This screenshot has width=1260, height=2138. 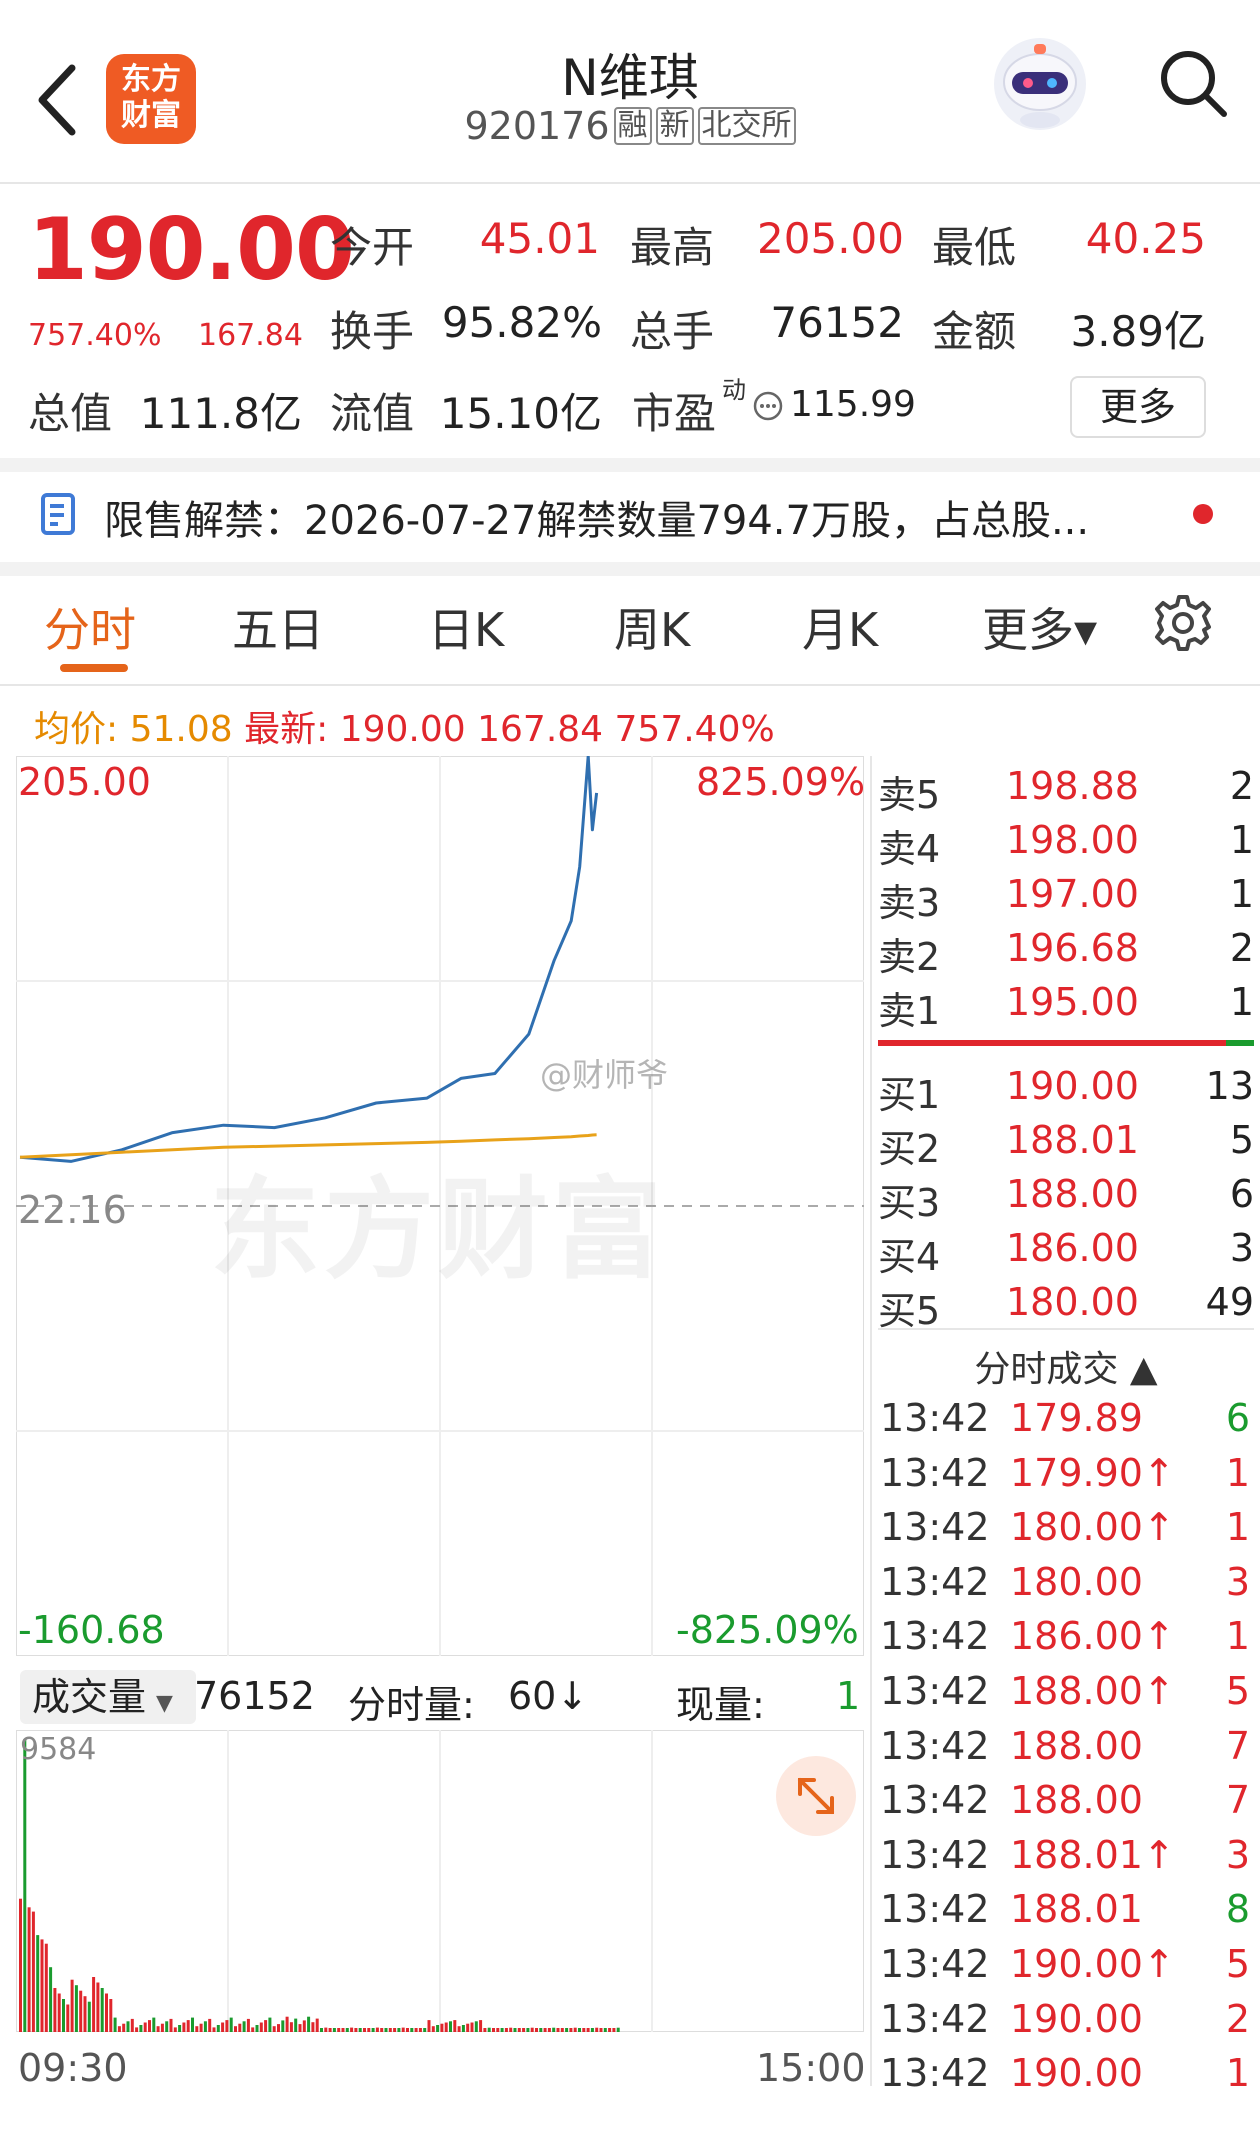 I want to click on trade-price: 188.01, so click(x=1076, y=1909).